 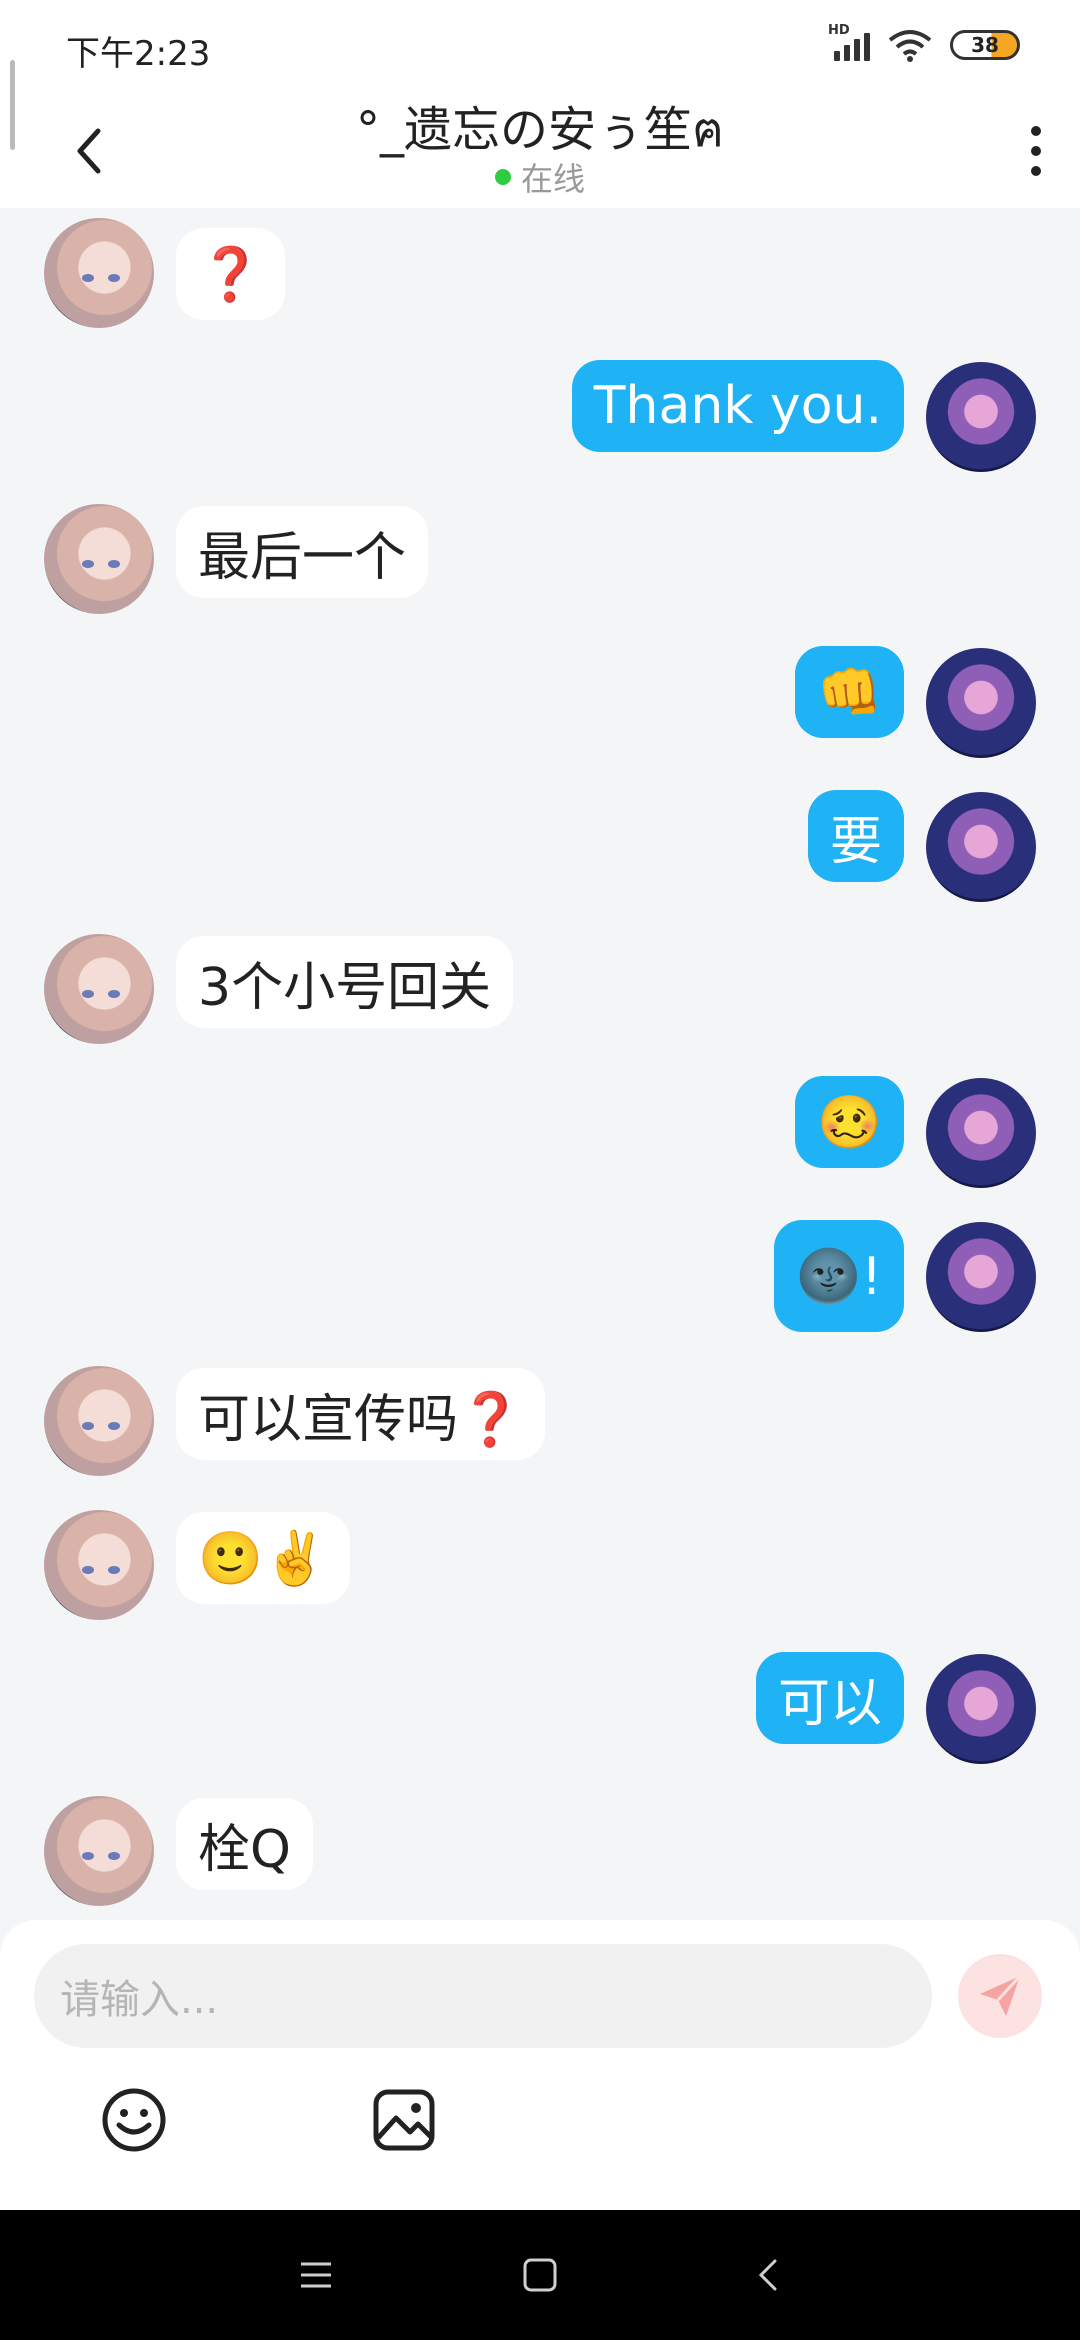 I want to click on message-bubble-received: 3个小号回关, so click(x=345, y=982).